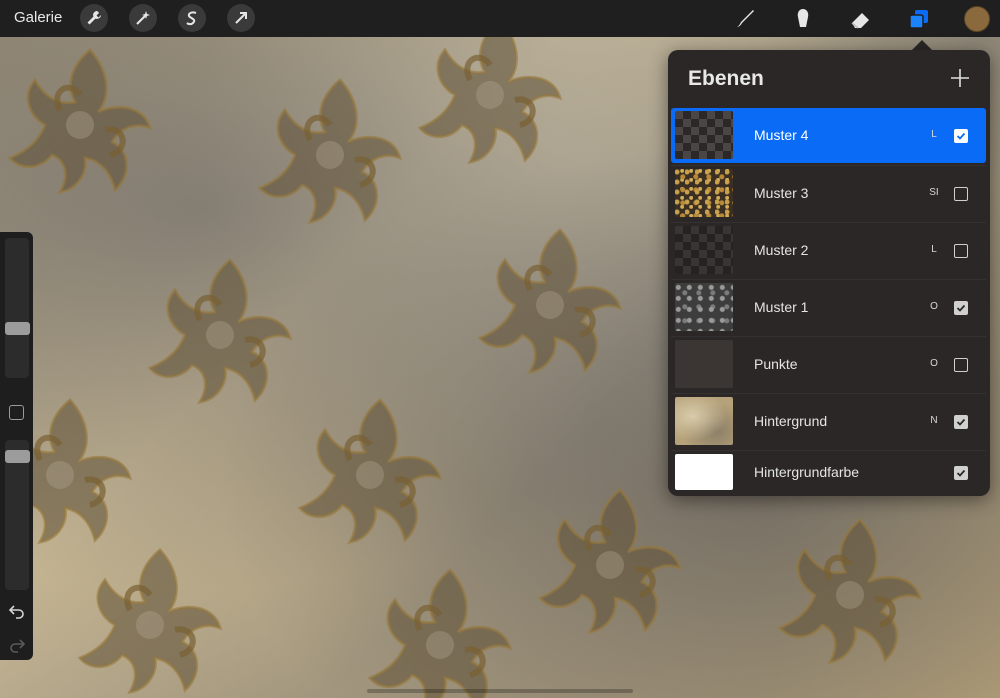  What do you see at coordinates (828, 307) in the screenshot?
I see `layer-row-muster-1: Muster 1 O` at bounding box center [828, 307].